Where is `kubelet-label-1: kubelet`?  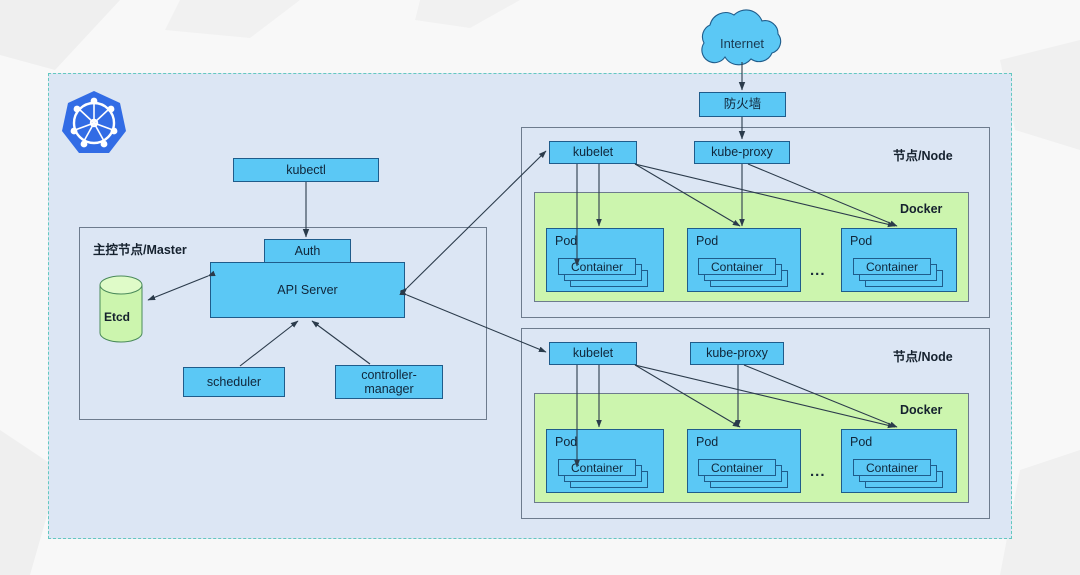 kubelet-label-1: kubelet is located at coordinates (593, 152).